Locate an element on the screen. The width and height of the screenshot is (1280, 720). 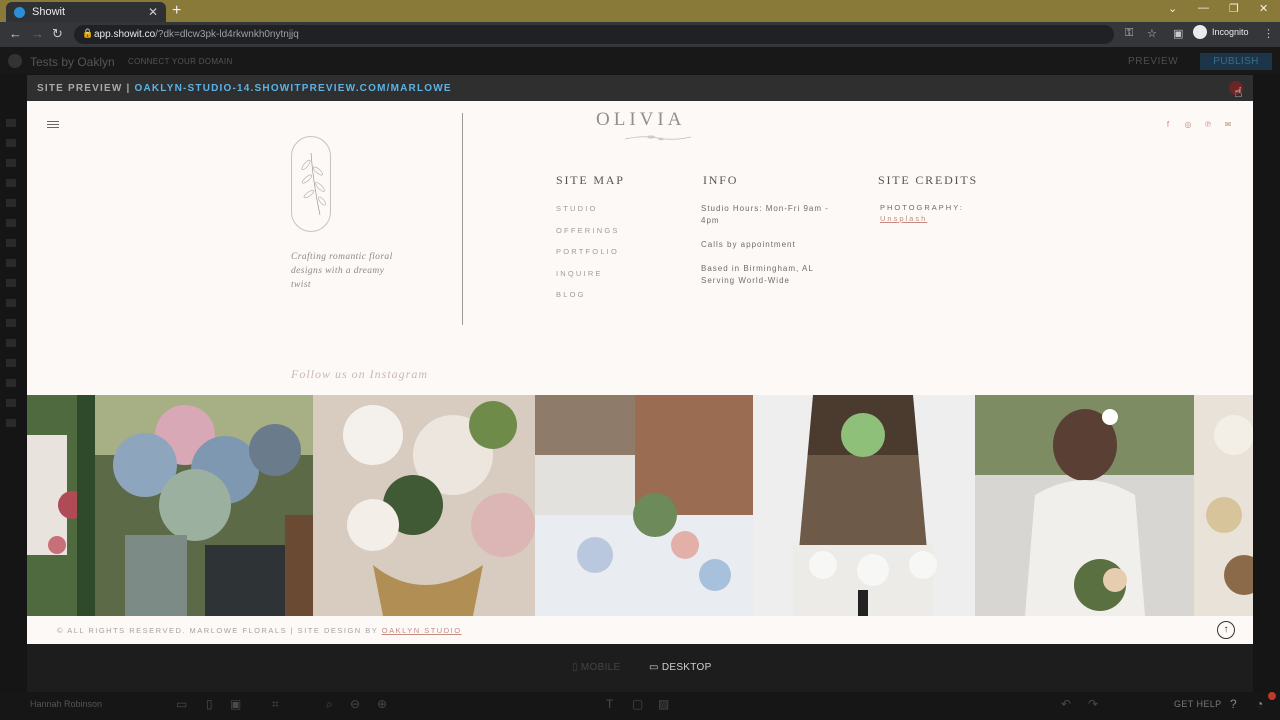
text-tool-icon: T is located at coordinates (609, 704).